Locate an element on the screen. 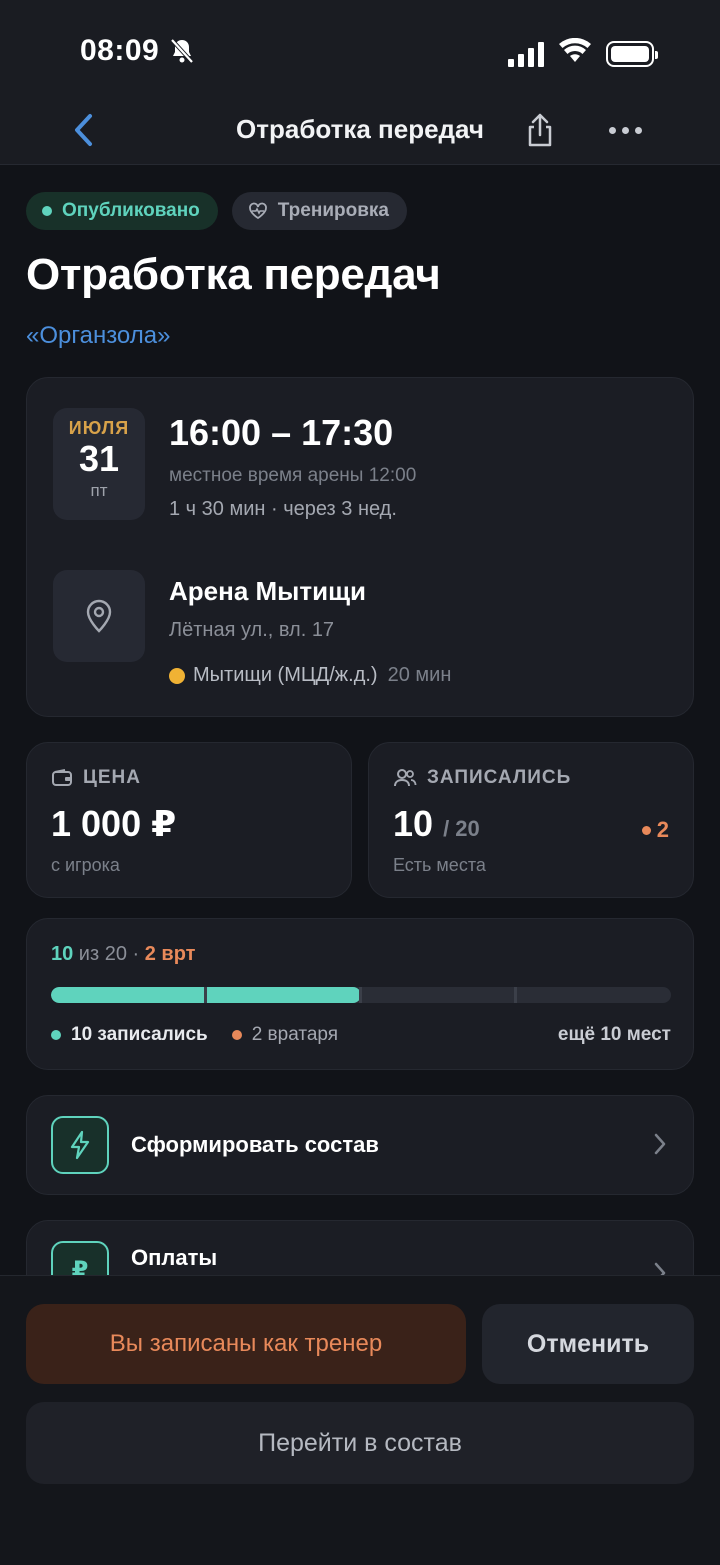  status-badge: Опубликовано is located at coordinates (122, 211).